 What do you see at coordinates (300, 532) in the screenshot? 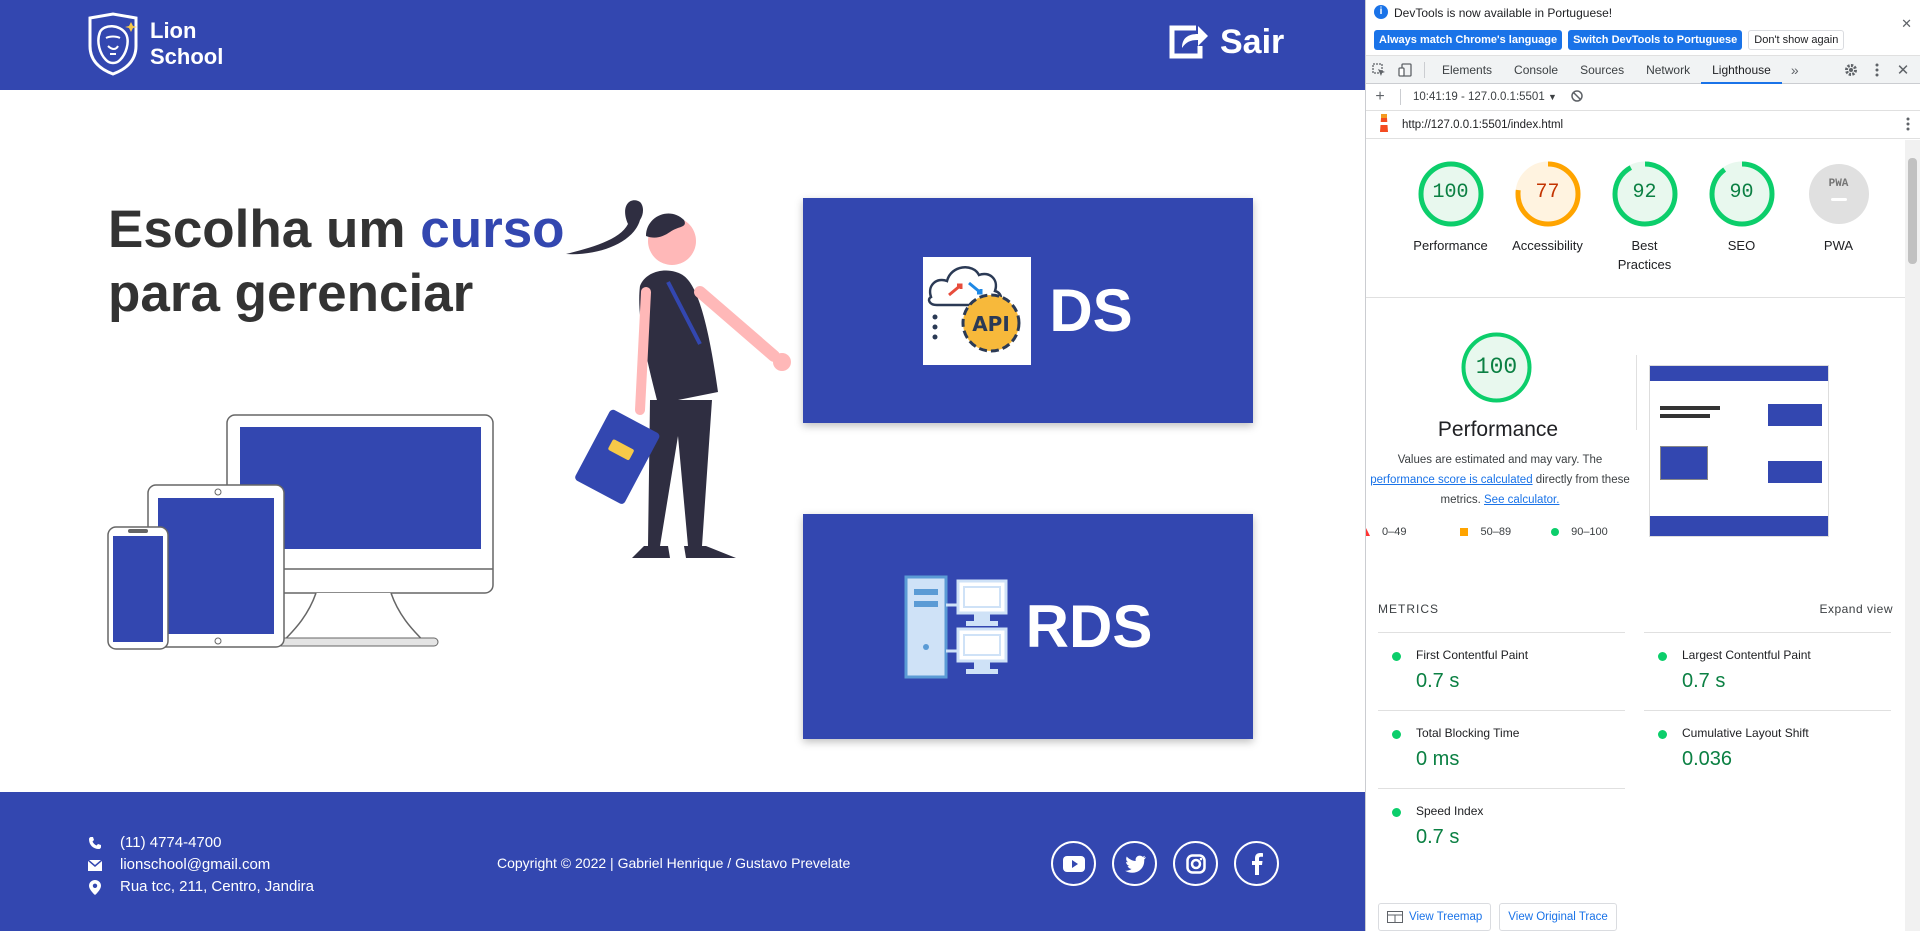
I see `devices-illustration` at bounding box center [300, 532].